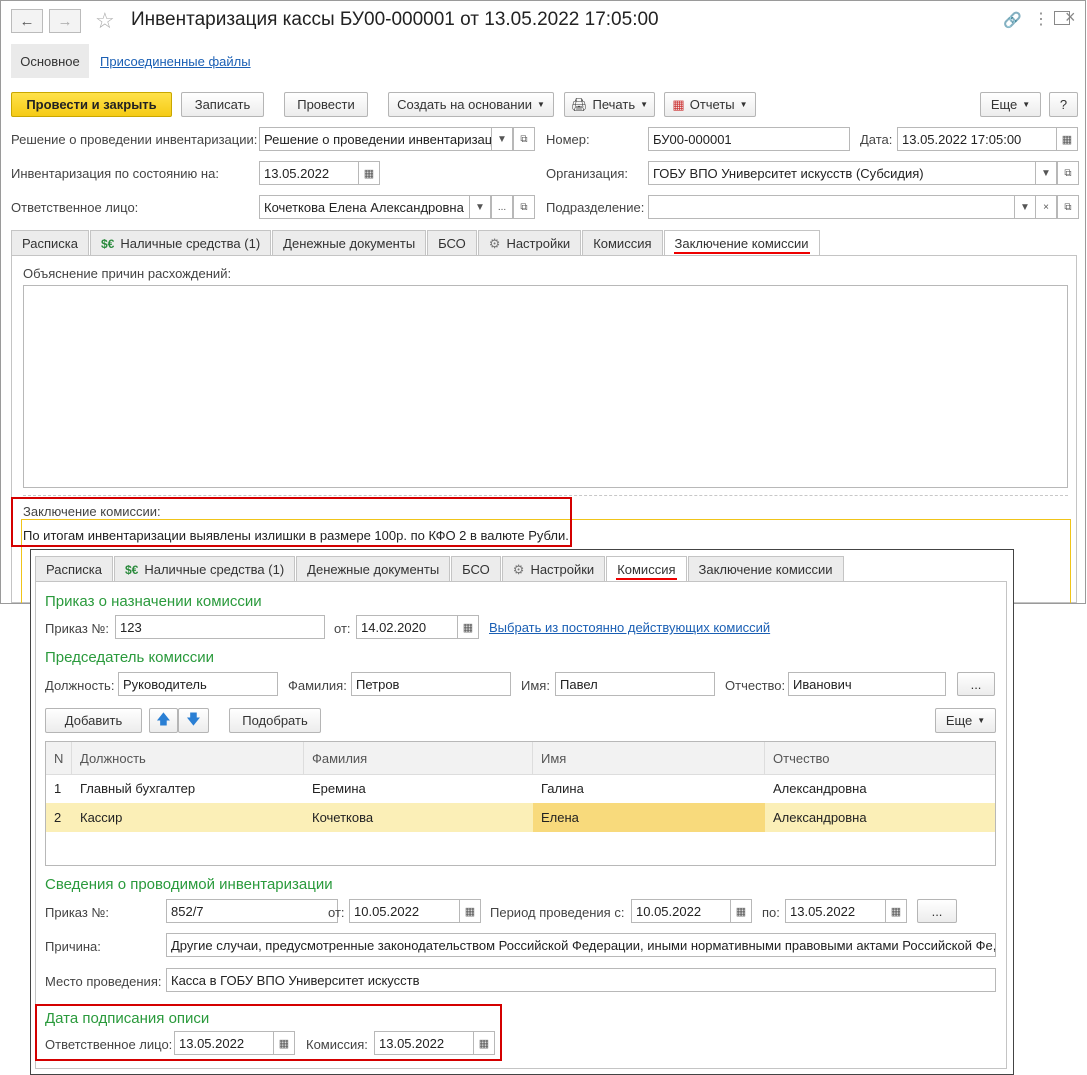 The height and width of the screenshot is (1075, 1087). I want to click on link-icon: 🔗, so click(1012, 20).